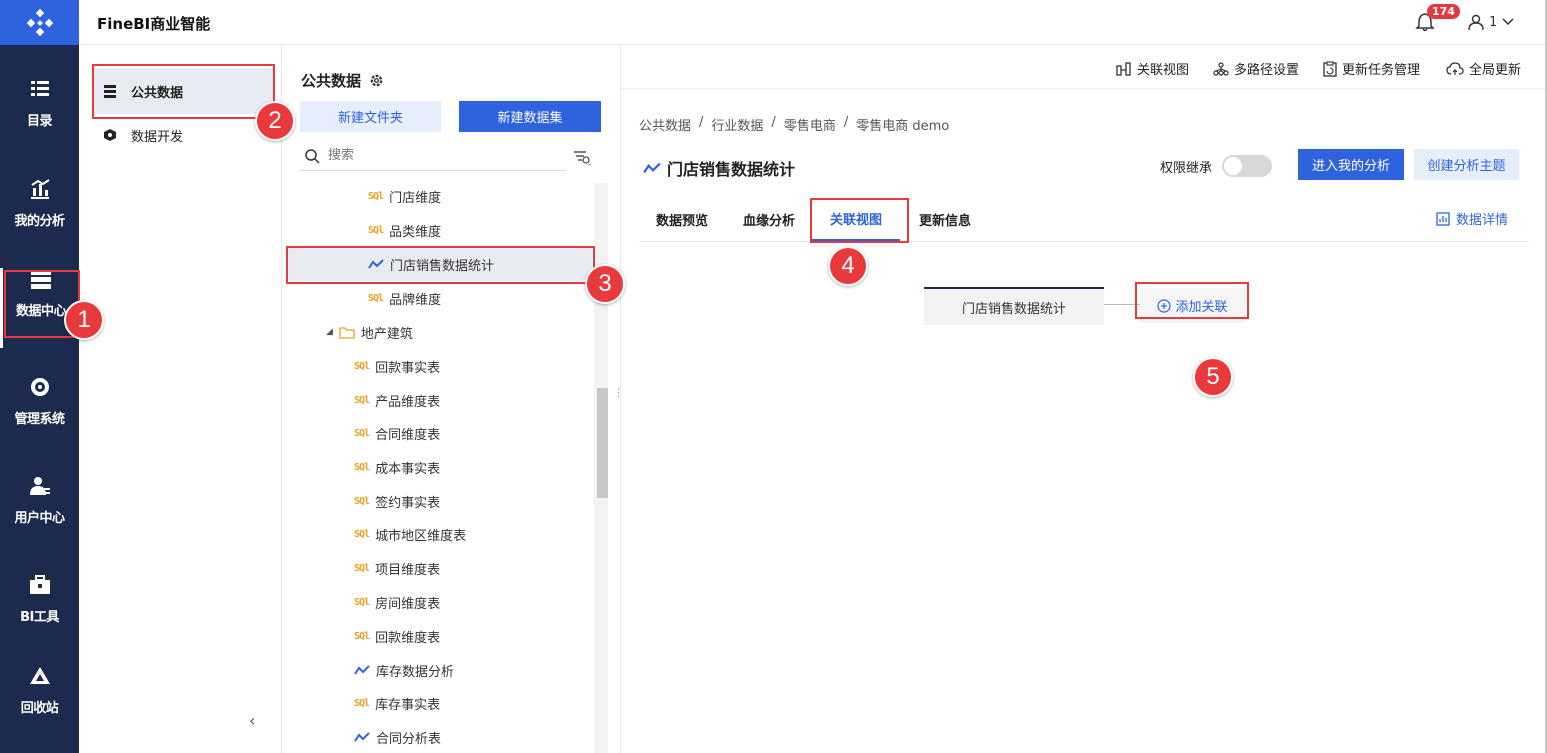 The height and width of the screenshot is (753, 1547). What do you see at coordinates (737, 124) in the screenshot?
I see `breadcrumb-item: 行业数据` at bounding box center [737, 124].